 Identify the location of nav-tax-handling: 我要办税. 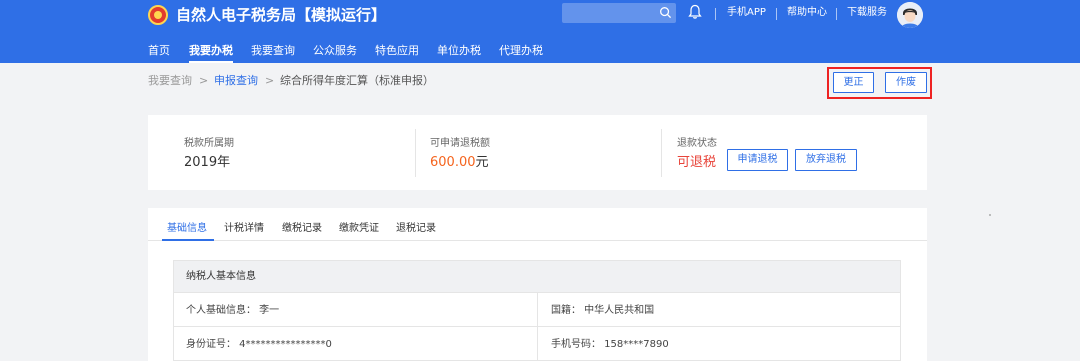
(211, 52).